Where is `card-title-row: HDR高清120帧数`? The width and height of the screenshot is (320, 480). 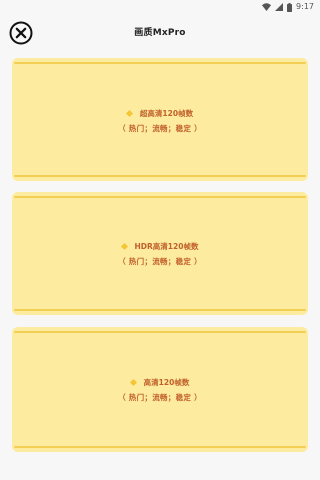
card-title-row: HDR高清120帧数 is located at coordinates (160, 246).